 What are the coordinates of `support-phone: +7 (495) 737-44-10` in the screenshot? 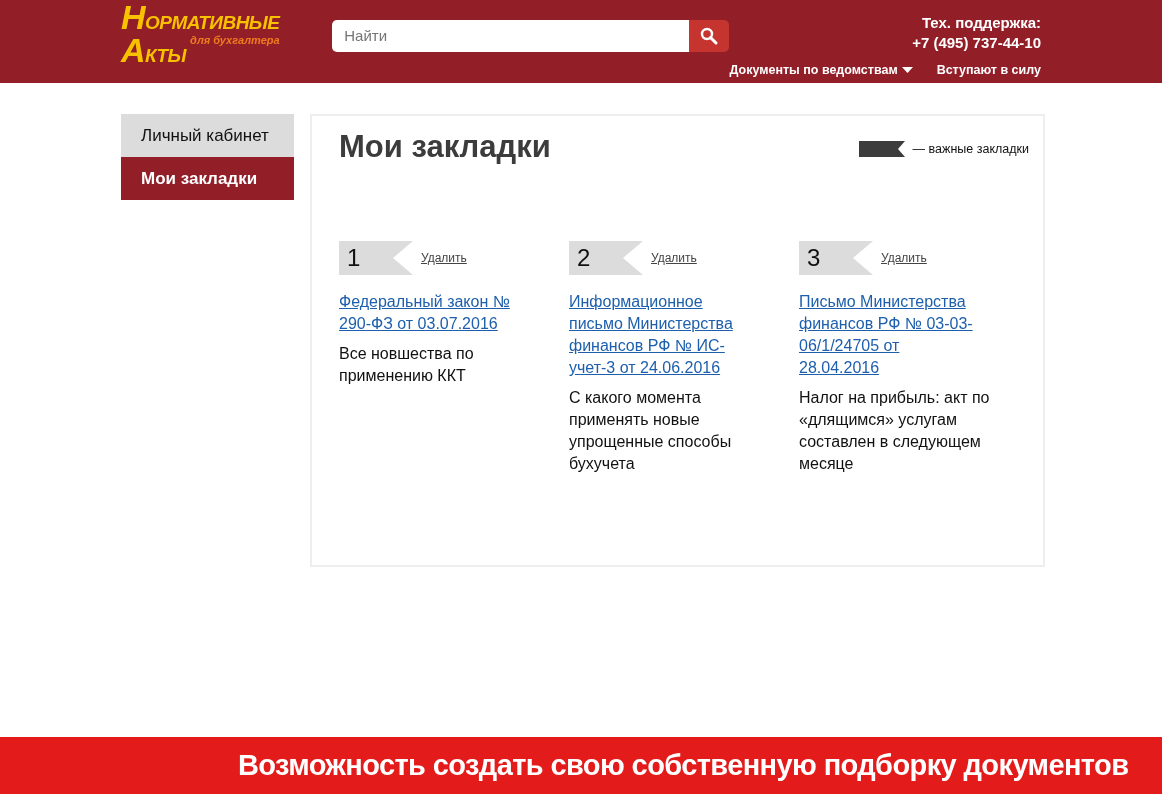 It's located at (976, 43).